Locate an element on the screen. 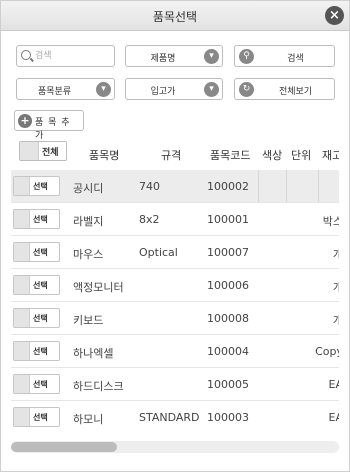 The width and height of the screenshot is (350, 472). search-field is located at coordinates (72, 56).